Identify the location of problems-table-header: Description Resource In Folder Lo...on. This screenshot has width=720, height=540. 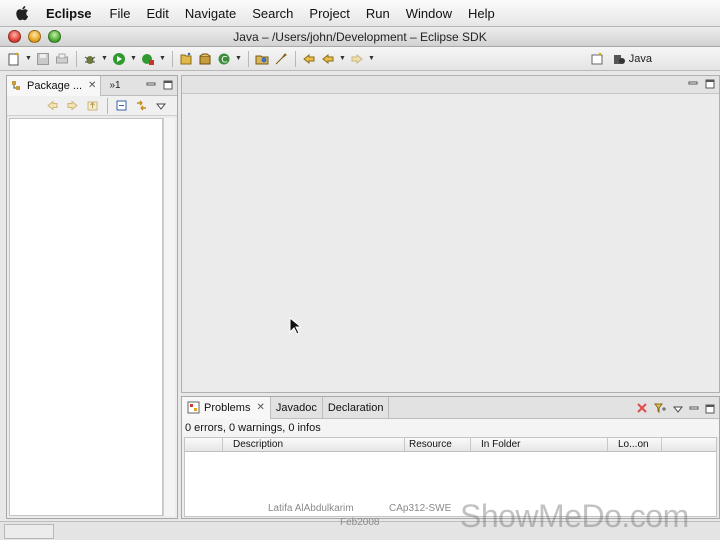
(450, 445).